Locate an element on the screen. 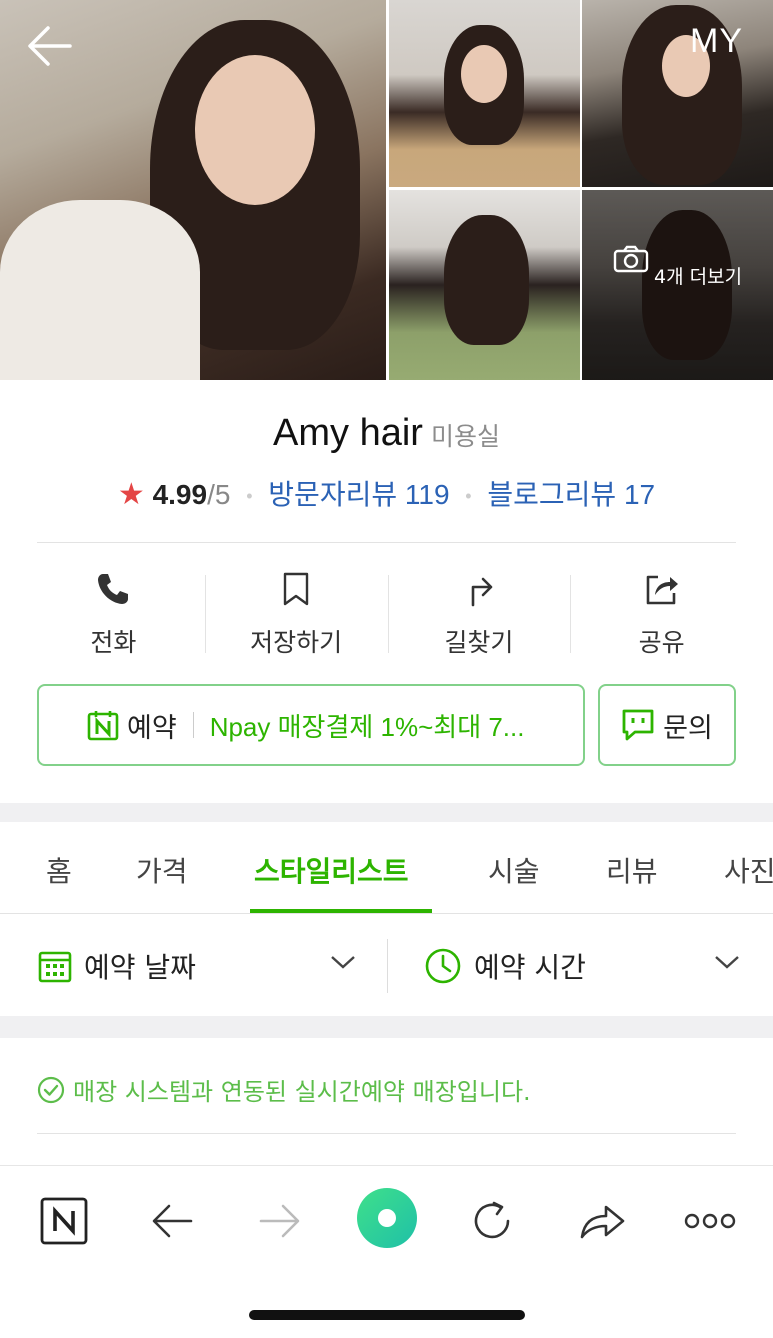 The image size is (773, 1338). more-photos-button: 4개 더보기 is located at coordinates (677, 267).